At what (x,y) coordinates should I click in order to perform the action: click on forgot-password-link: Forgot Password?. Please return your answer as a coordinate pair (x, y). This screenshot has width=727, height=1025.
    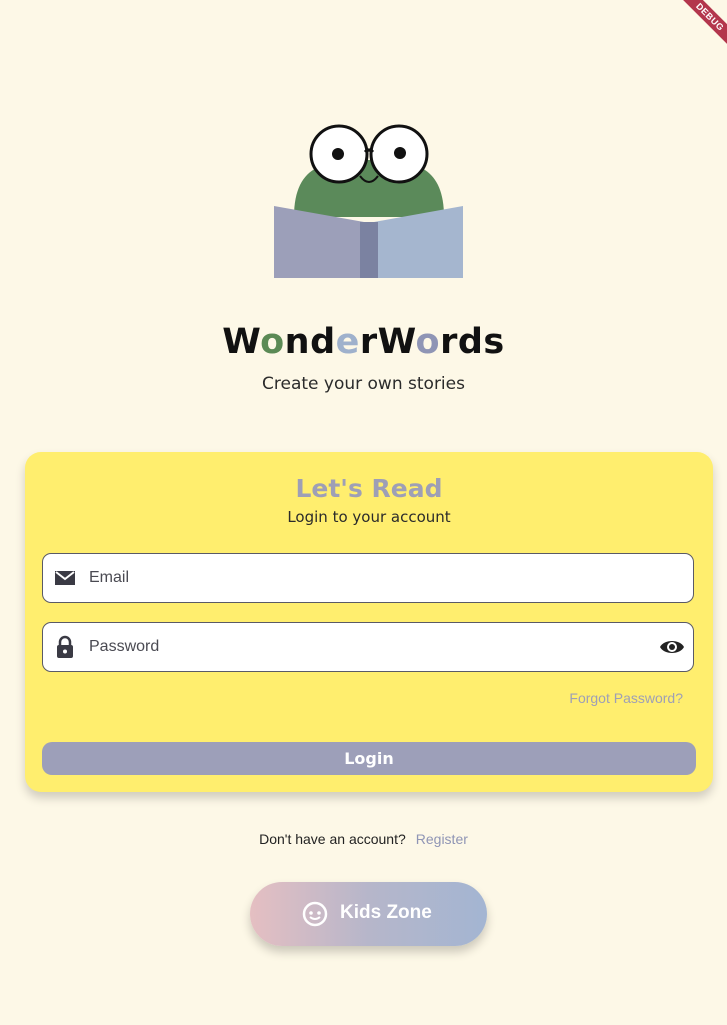
    Looking at the image, I should click on (626, 698).